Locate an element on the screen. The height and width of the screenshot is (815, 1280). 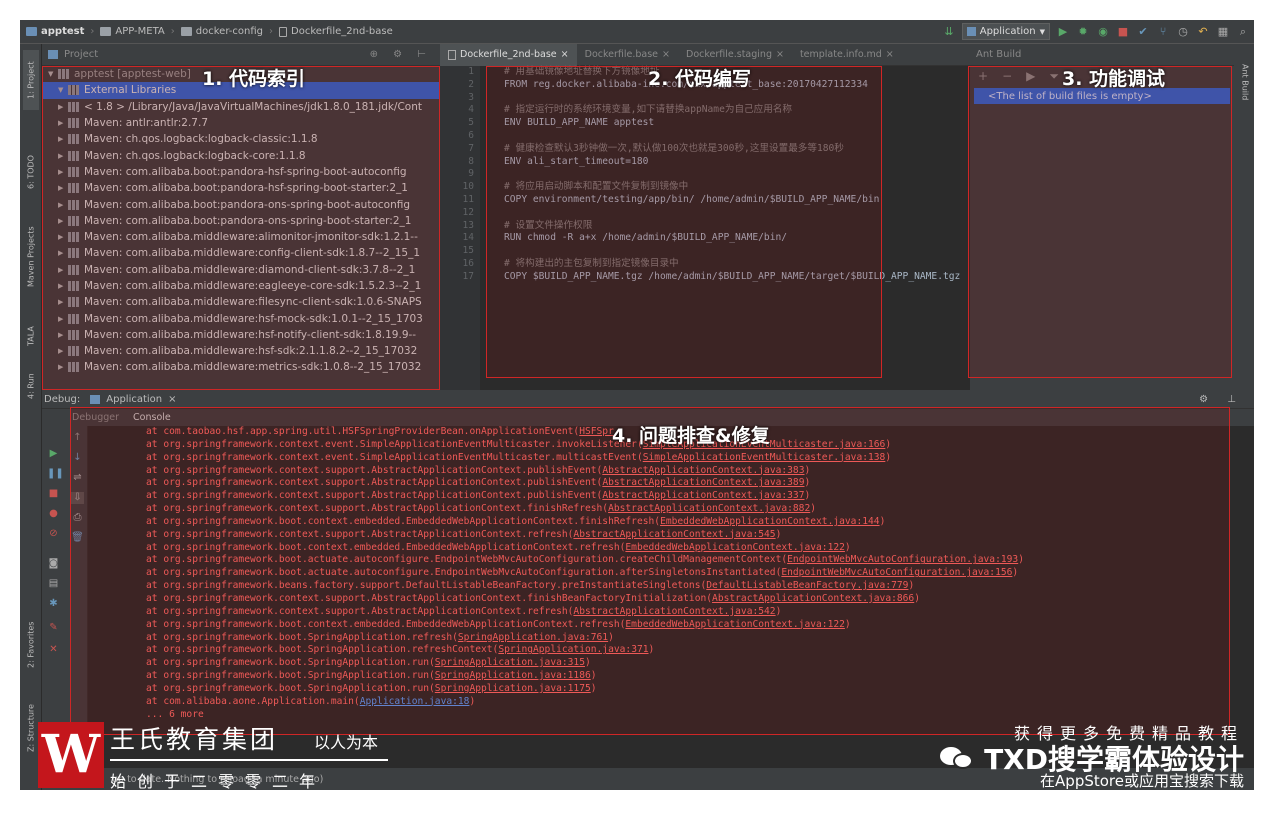
gear-icon: ⚙ ⊥ is located at coordinates (1221, 399).